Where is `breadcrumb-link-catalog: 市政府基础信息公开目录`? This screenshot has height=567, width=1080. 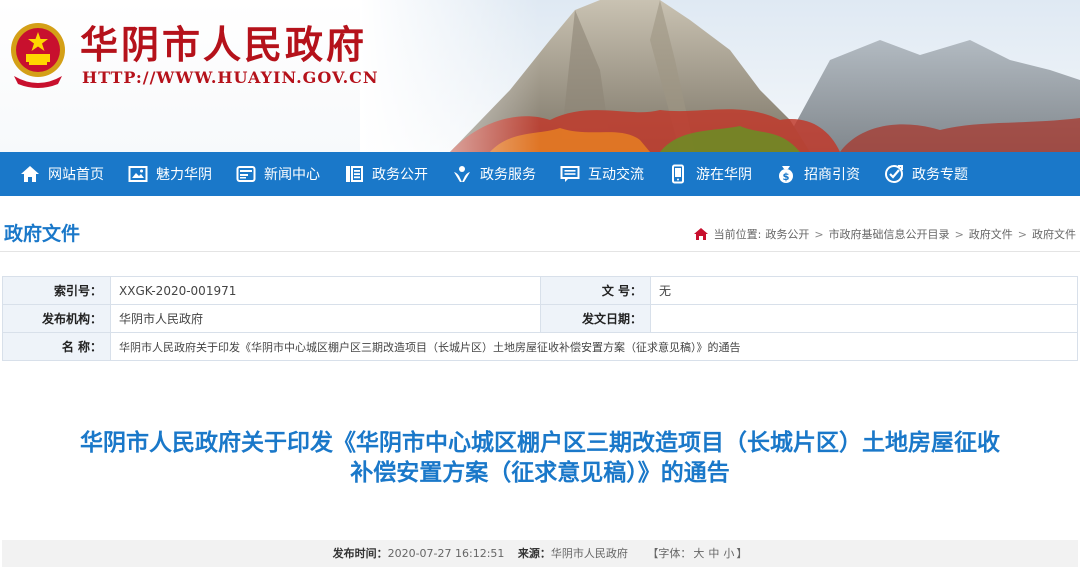
breadcrumb-link-catalog: 市政府基础信息公开目录 is located at coordinates (889, 234).